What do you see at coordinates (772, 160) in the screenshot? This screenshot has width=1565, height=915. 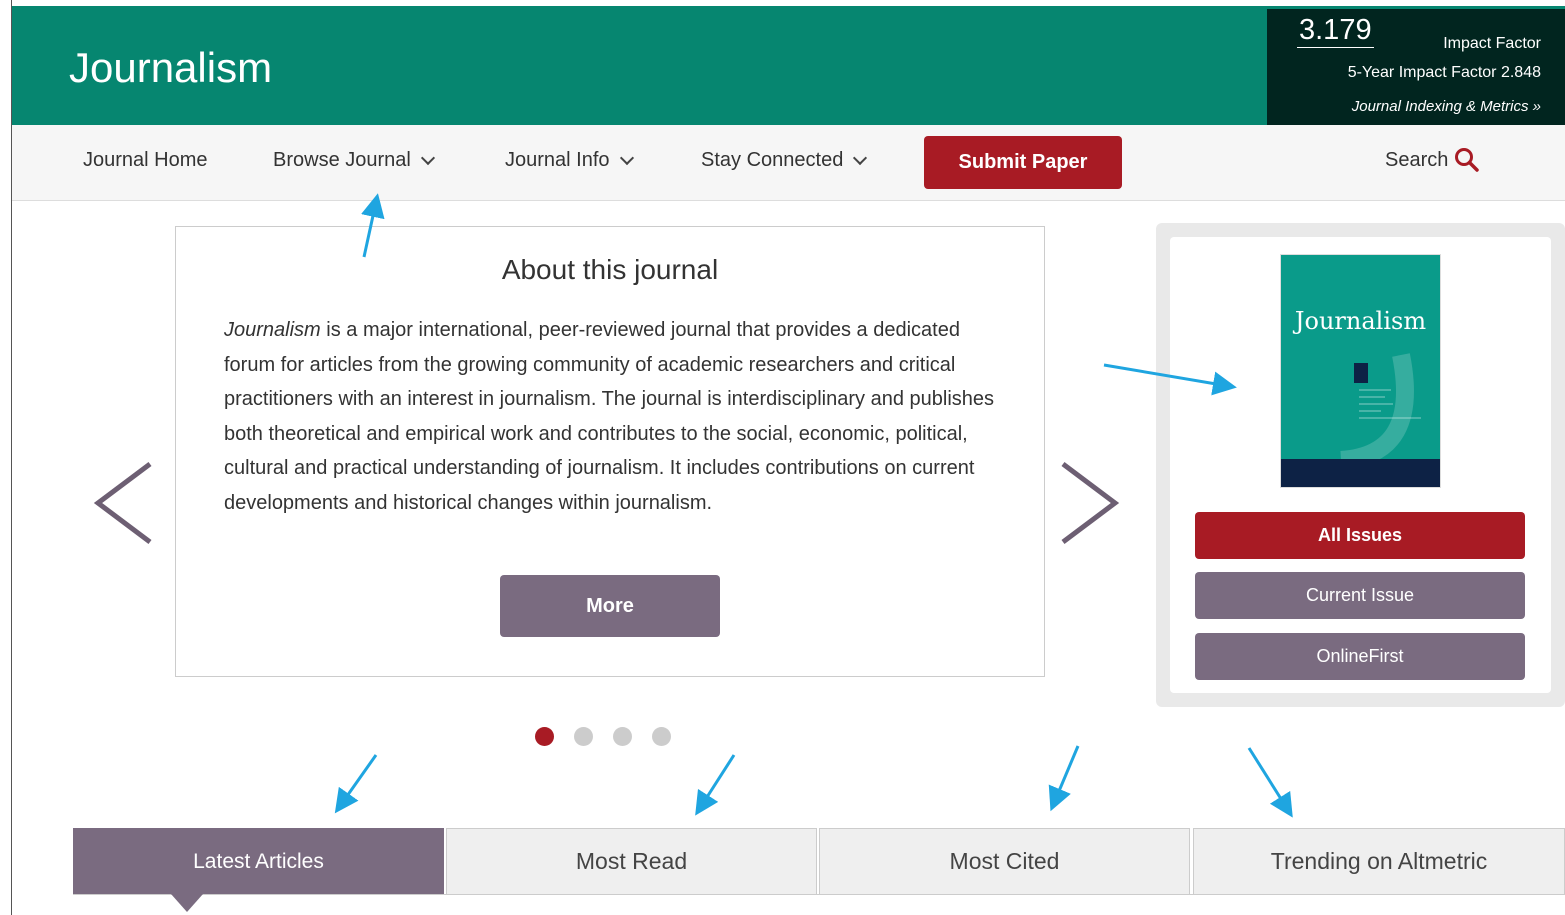 I see `nav-stay-connected-label: Stay Connected` at bounding box center [772, 160].